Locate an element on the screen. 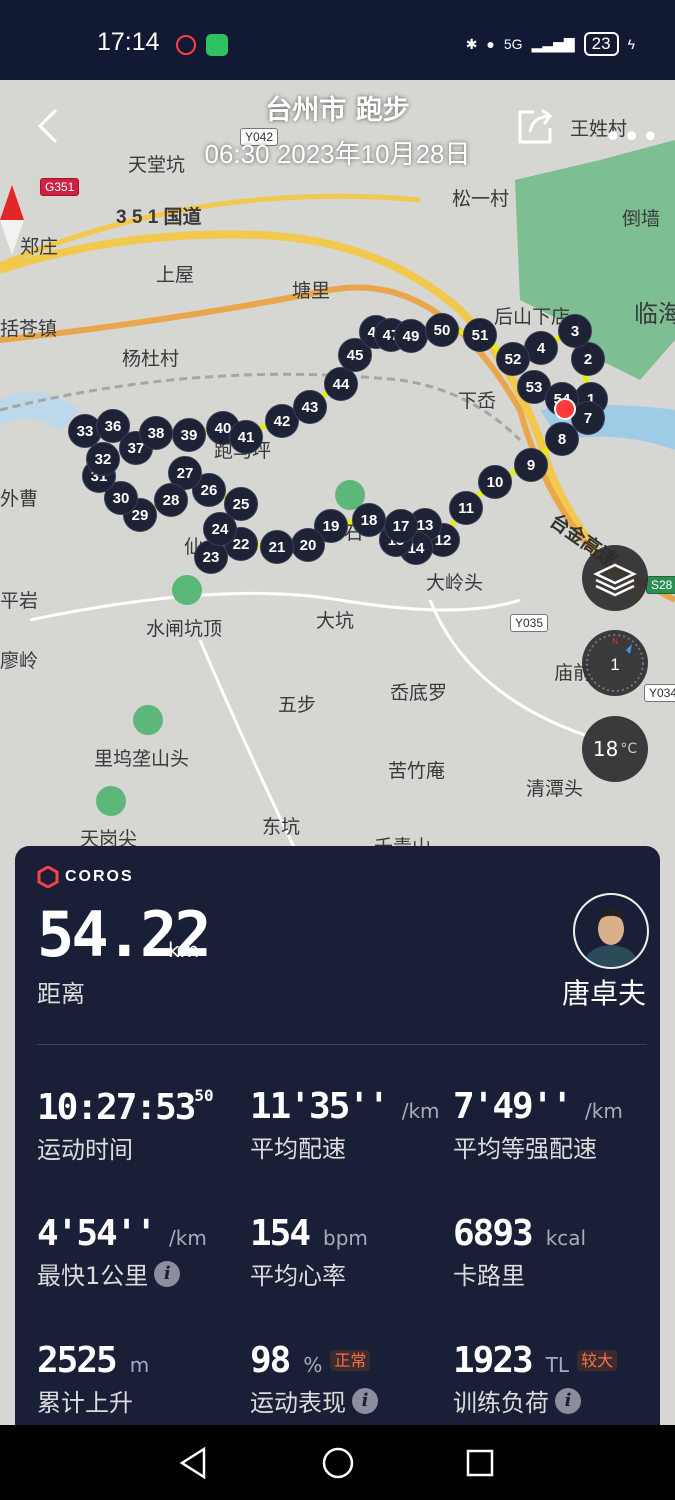 The image size is (675, 1500). stat-unit: bpm is located at coordinates (345, 1238).